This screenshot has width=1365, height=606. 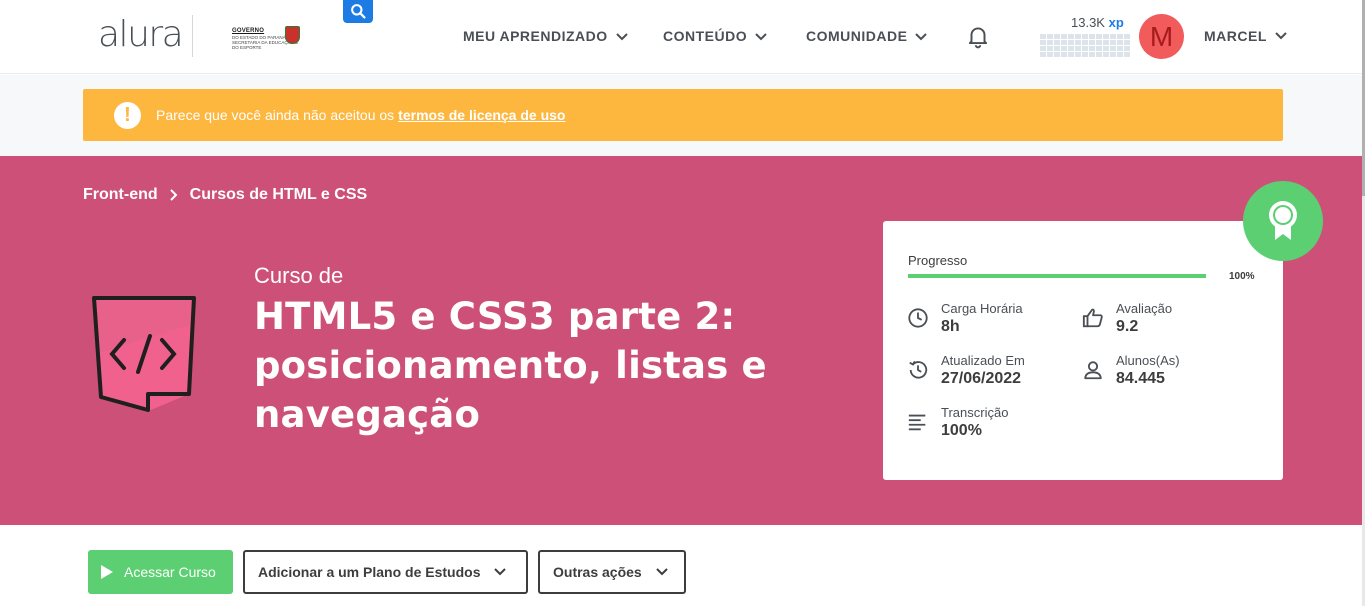 I want to click on xp-counter: 13.3K xp, so click(x=1097, y=22).